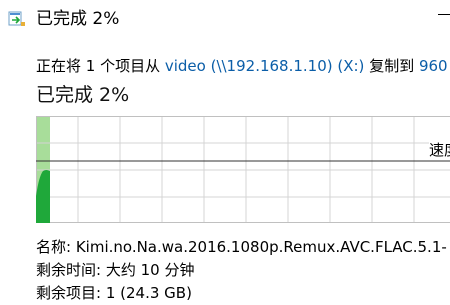  What do you see at coordinates (149, 293) in the screenshot?
I see `items-value: 1 (24.3 GB)` at bounding box center [149, 293].